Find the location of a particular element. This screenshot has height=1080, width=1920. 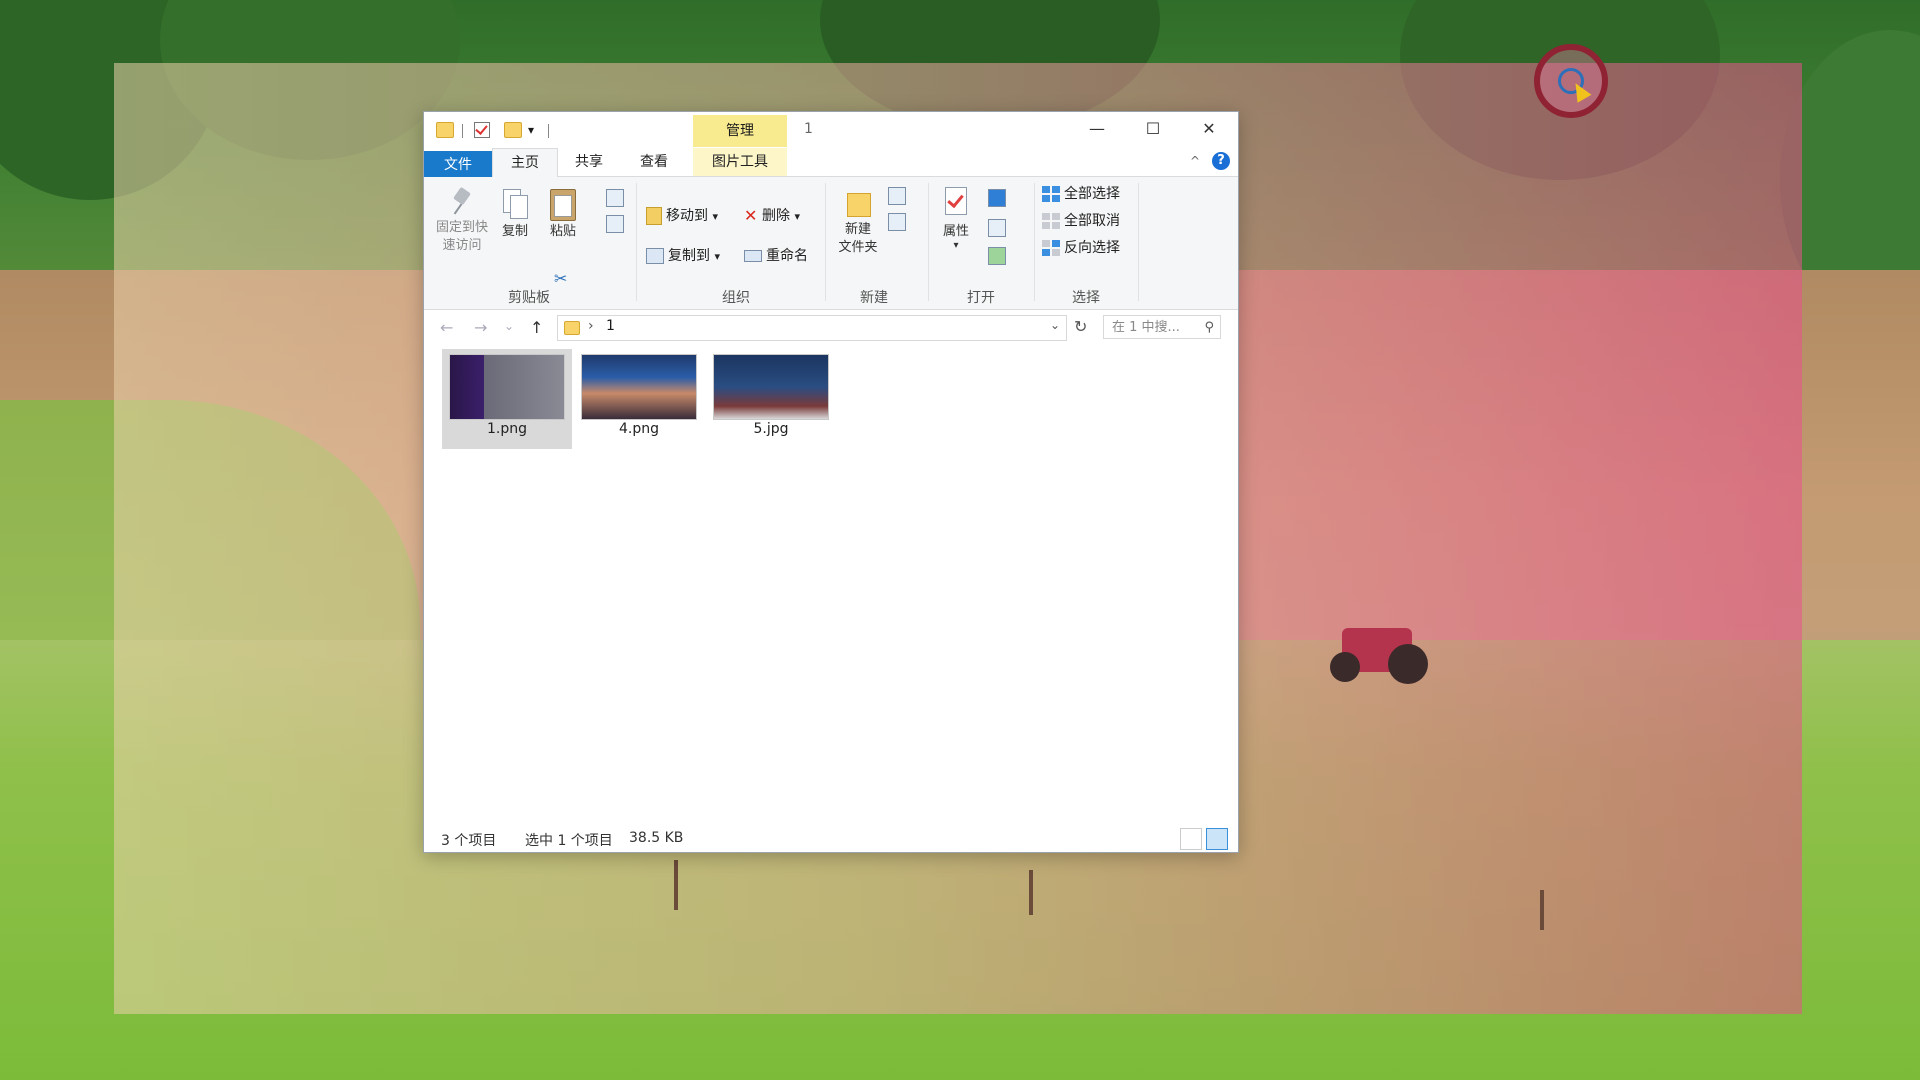

ribbon-tabs: 文件 主页 共享 查看 图片工具 ^ ? is located at coordinates (831, 199).